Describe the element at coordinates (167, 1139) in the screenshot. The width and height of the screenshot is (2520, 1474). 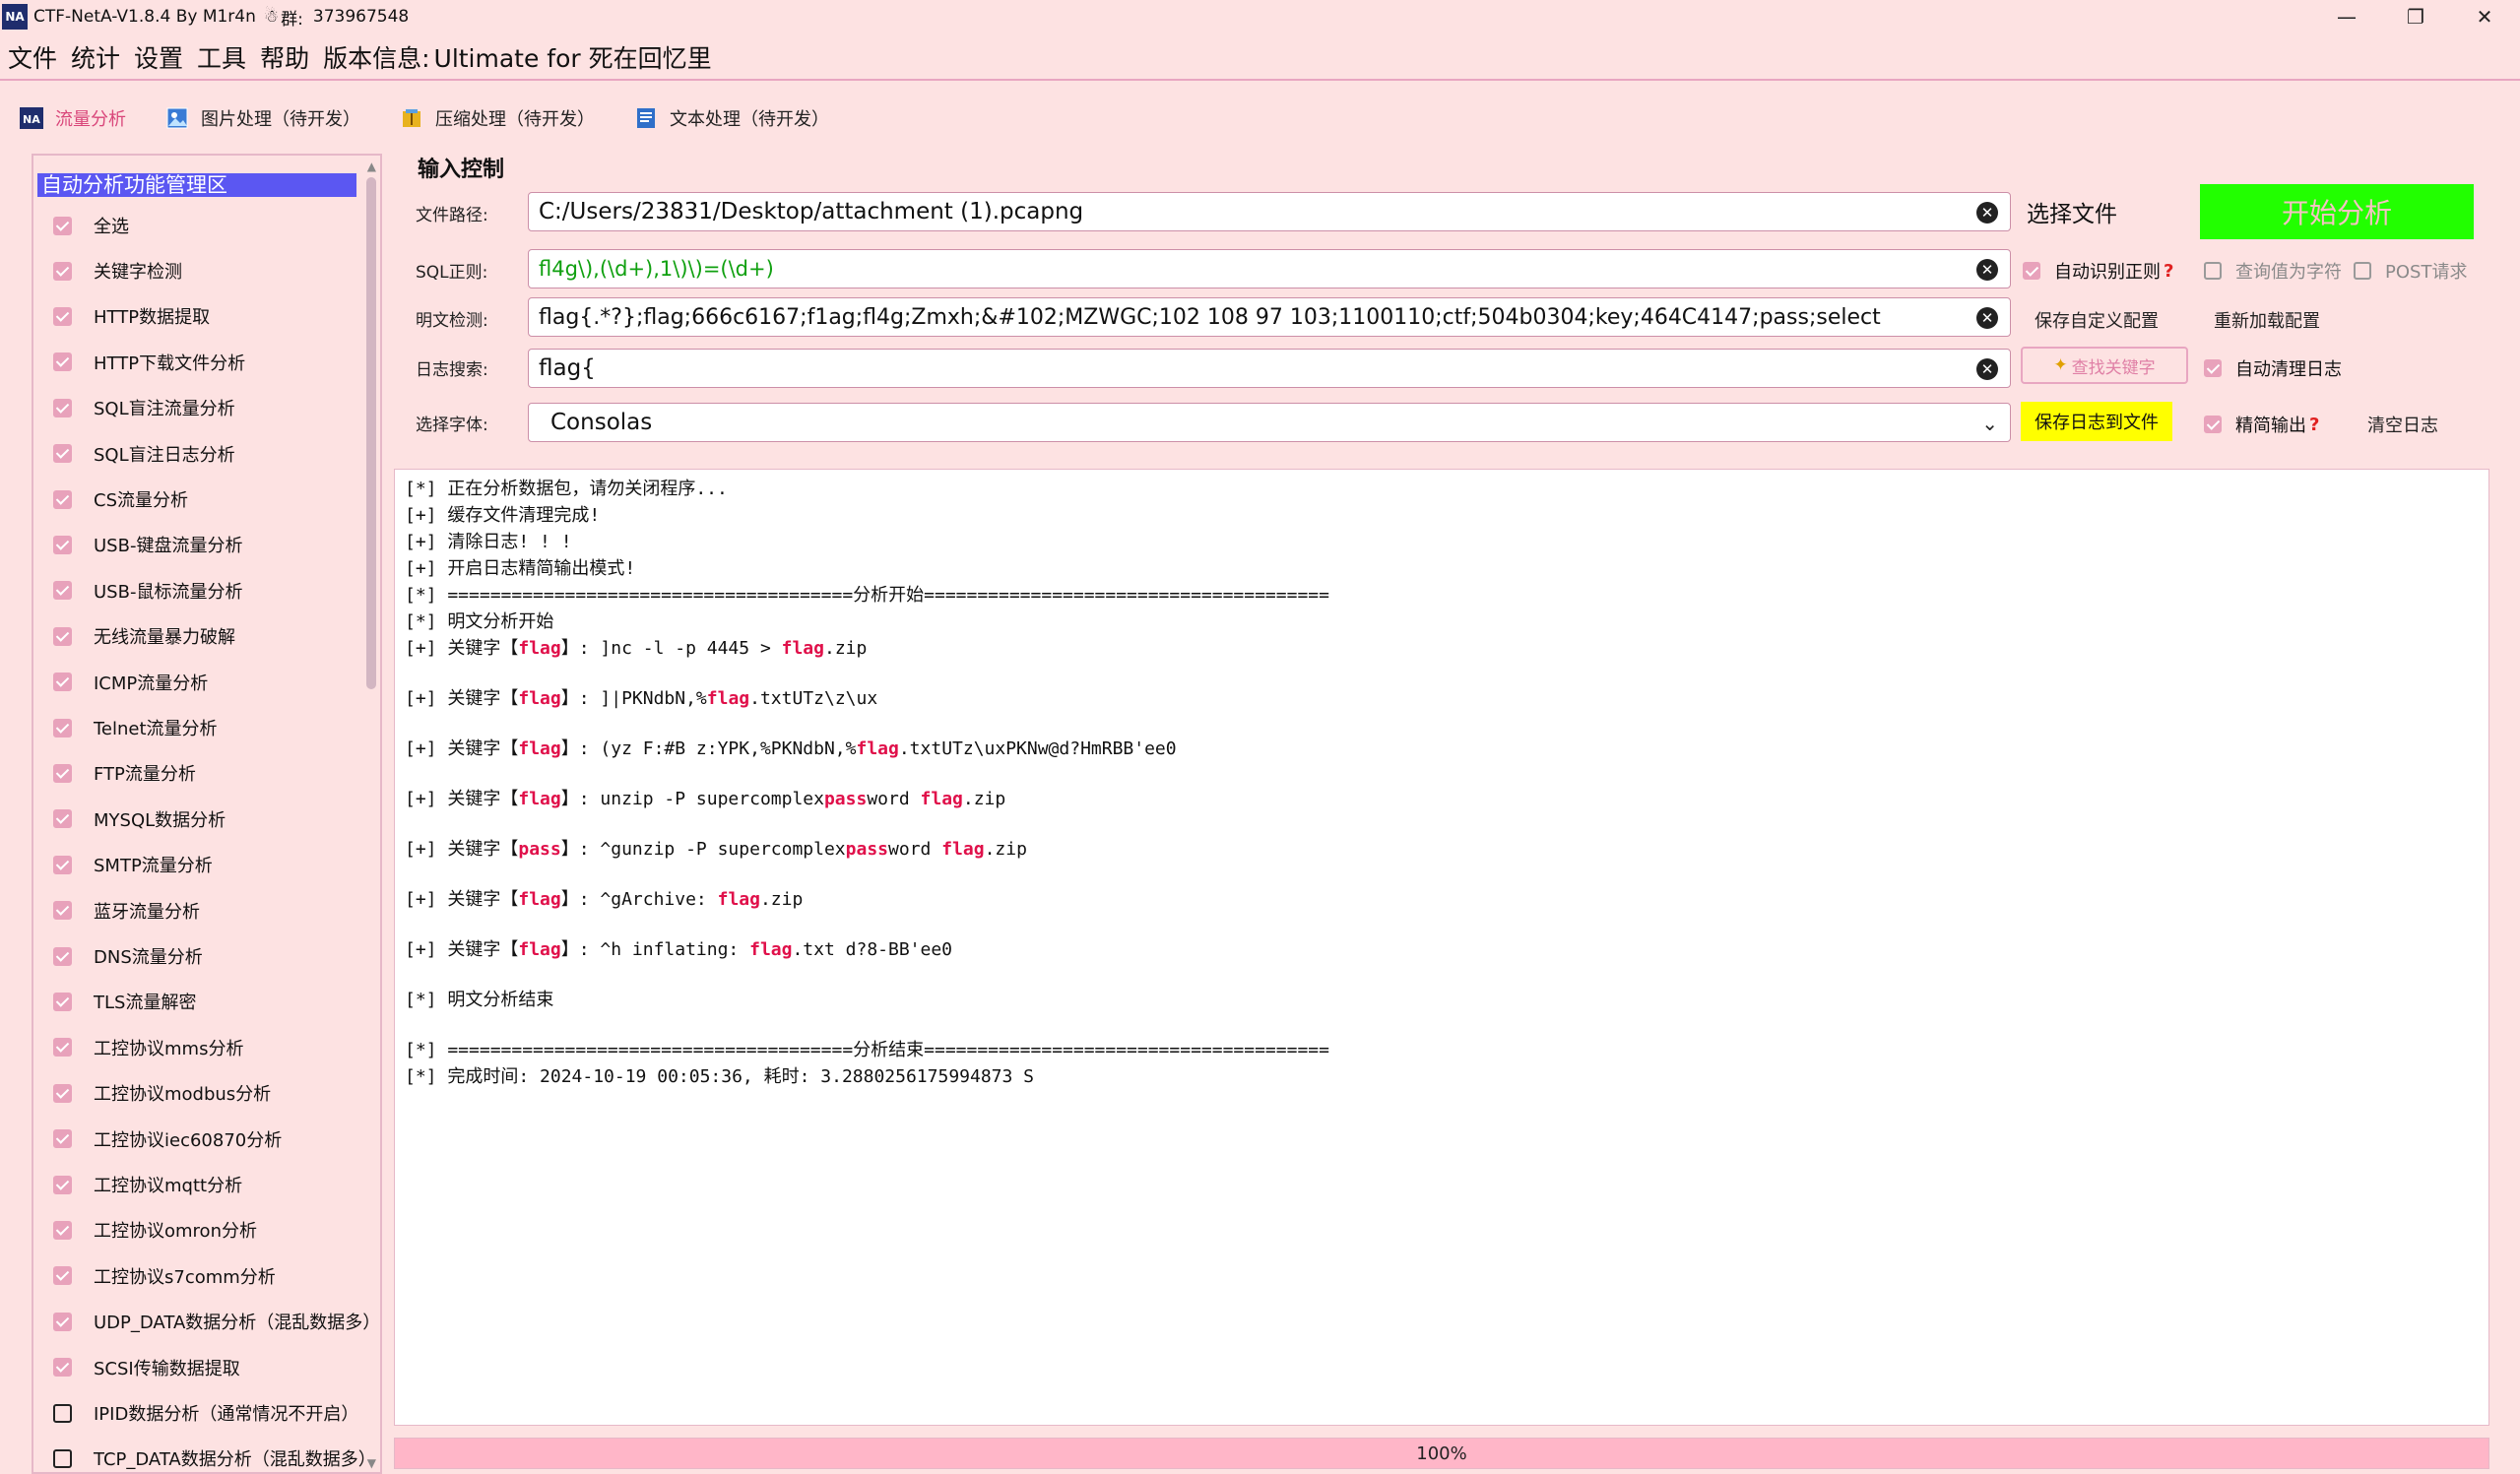
I see `analysis-option-checkbox: 工控协议iec60870分析` at that location.